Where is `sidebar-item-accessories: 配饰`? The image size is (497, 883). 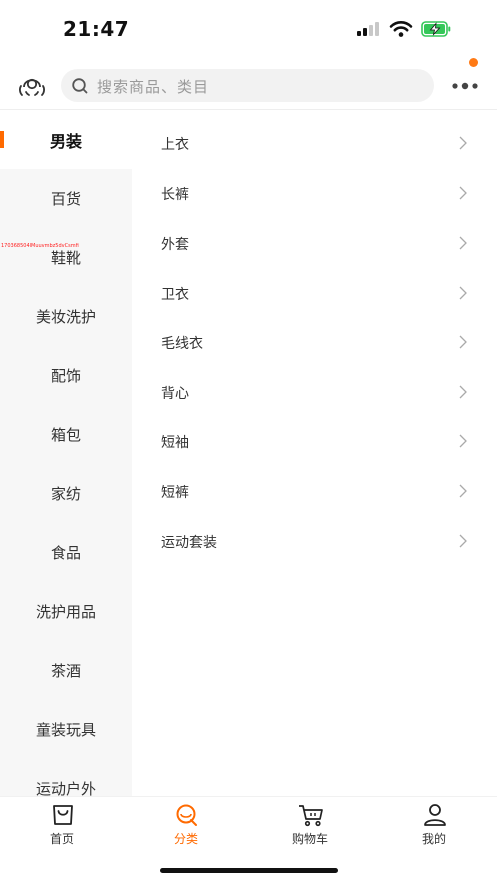 sidebar-item-accessories: 配饰 is located at coordinates (66, 375).